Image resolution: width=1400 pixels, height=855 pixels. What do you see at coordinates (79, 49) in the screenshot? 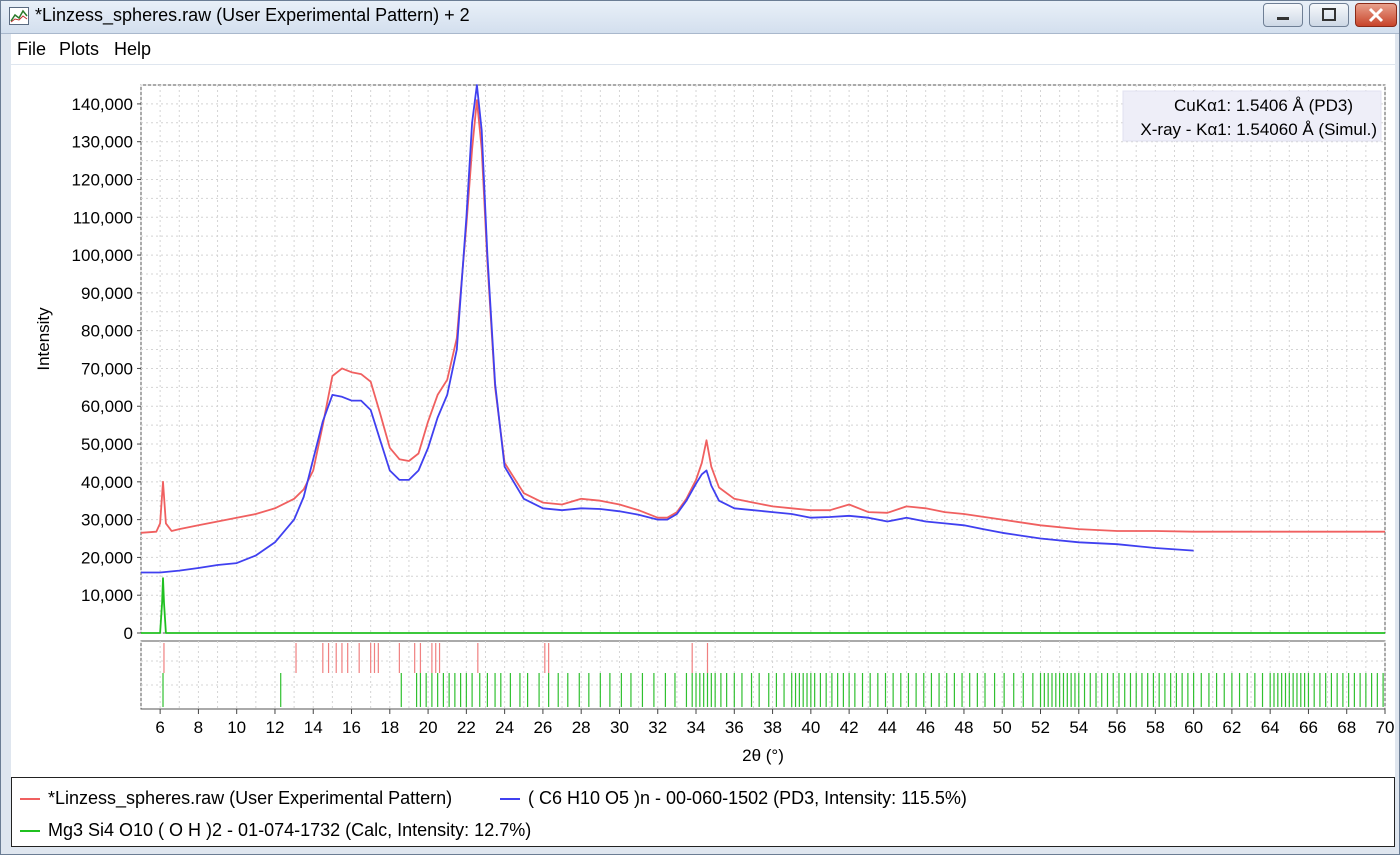
I see `menu-plots: Plots` at bounding box center [79, 49].